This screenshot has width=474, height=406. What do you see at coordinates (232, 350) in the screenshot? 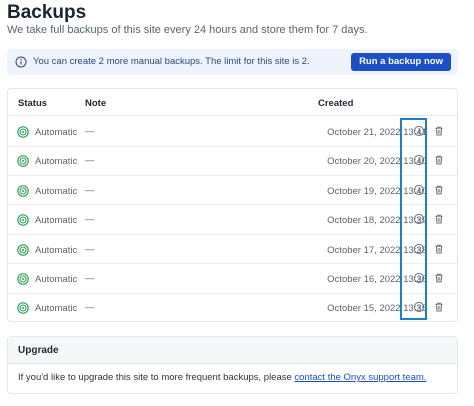
I see `upgrade-header: Upgrade` at bounding box center [232, 350].